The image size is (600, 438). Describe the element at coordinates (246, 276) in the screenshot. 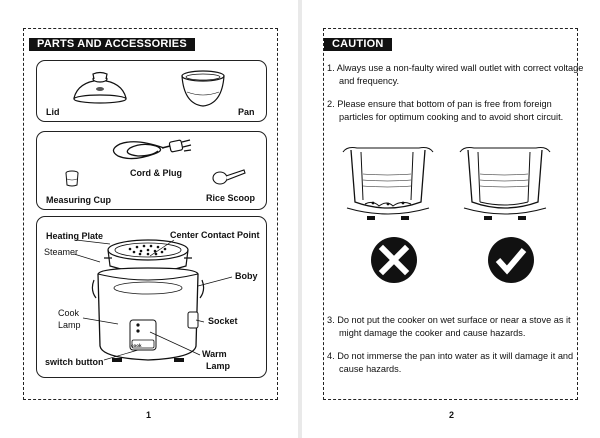

I see `boby-label: Boby` at that location.